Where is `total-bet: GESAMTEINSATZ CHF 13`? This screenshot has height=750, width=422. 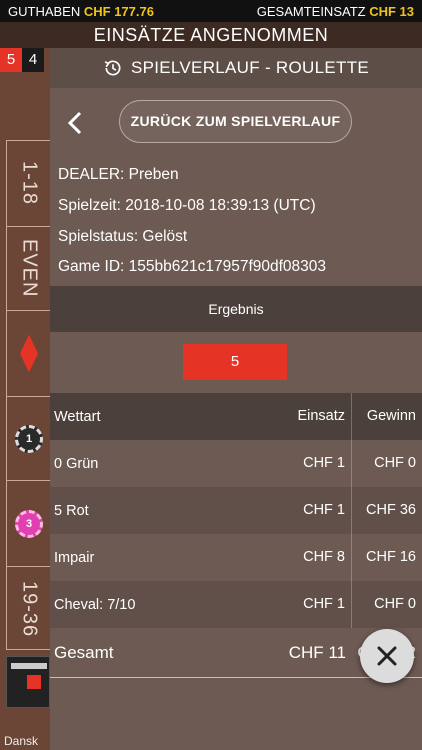
total-bet: GESAMTEINSATZ CHF 13 is located at coordinates (335, 11).